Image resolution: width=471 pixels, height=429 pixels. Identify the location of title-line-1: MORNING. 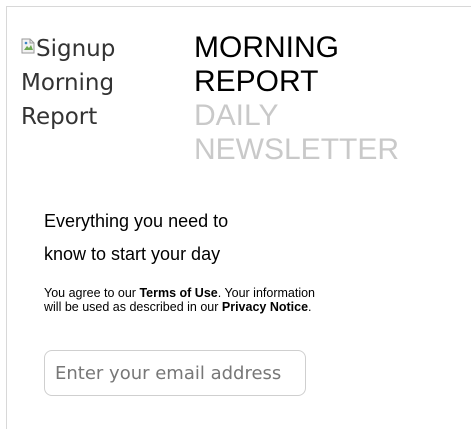
(266, 47).